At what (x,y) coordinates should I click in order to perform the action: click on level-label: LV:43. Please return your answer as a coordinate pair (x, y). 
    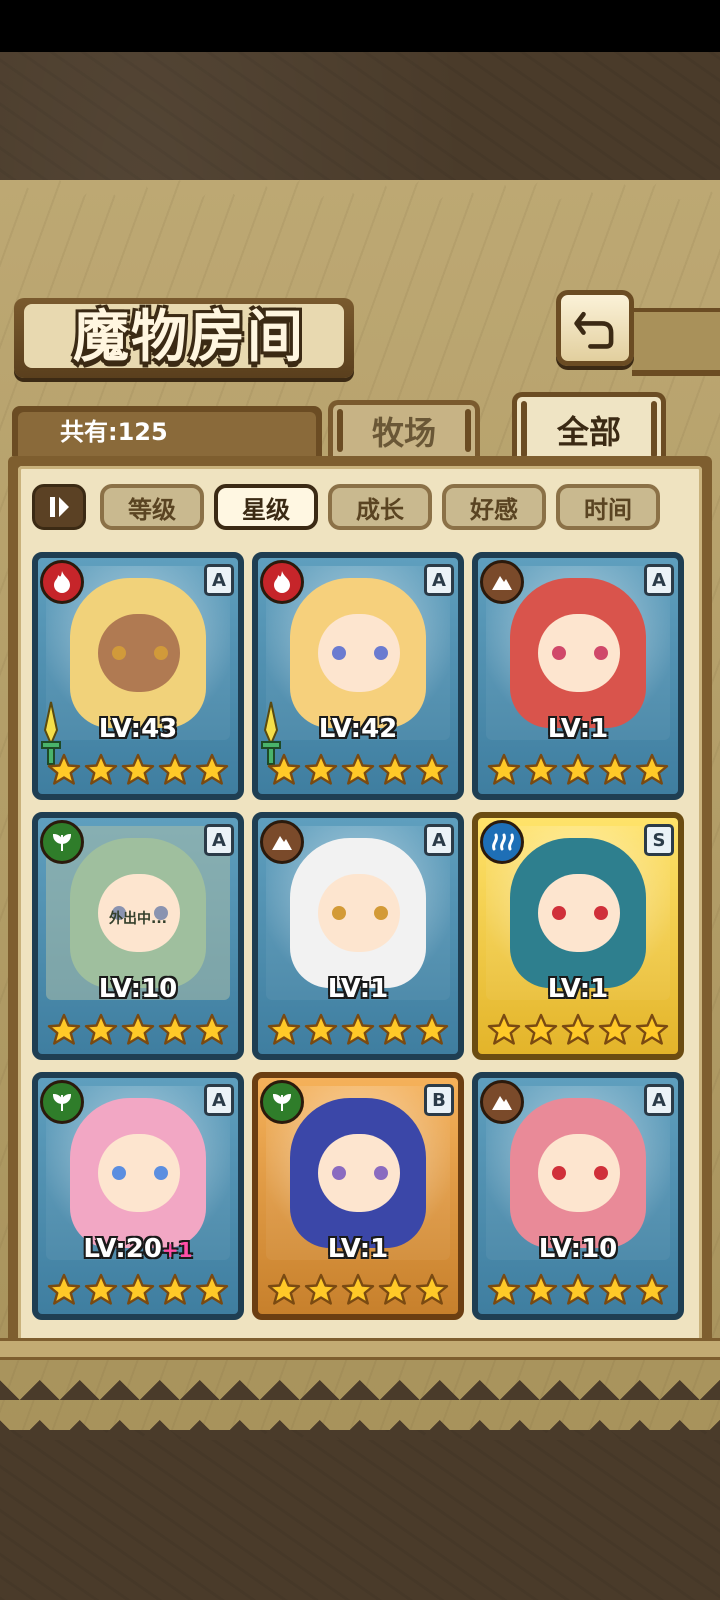
    Looking at the image, I should click on (138, 729).